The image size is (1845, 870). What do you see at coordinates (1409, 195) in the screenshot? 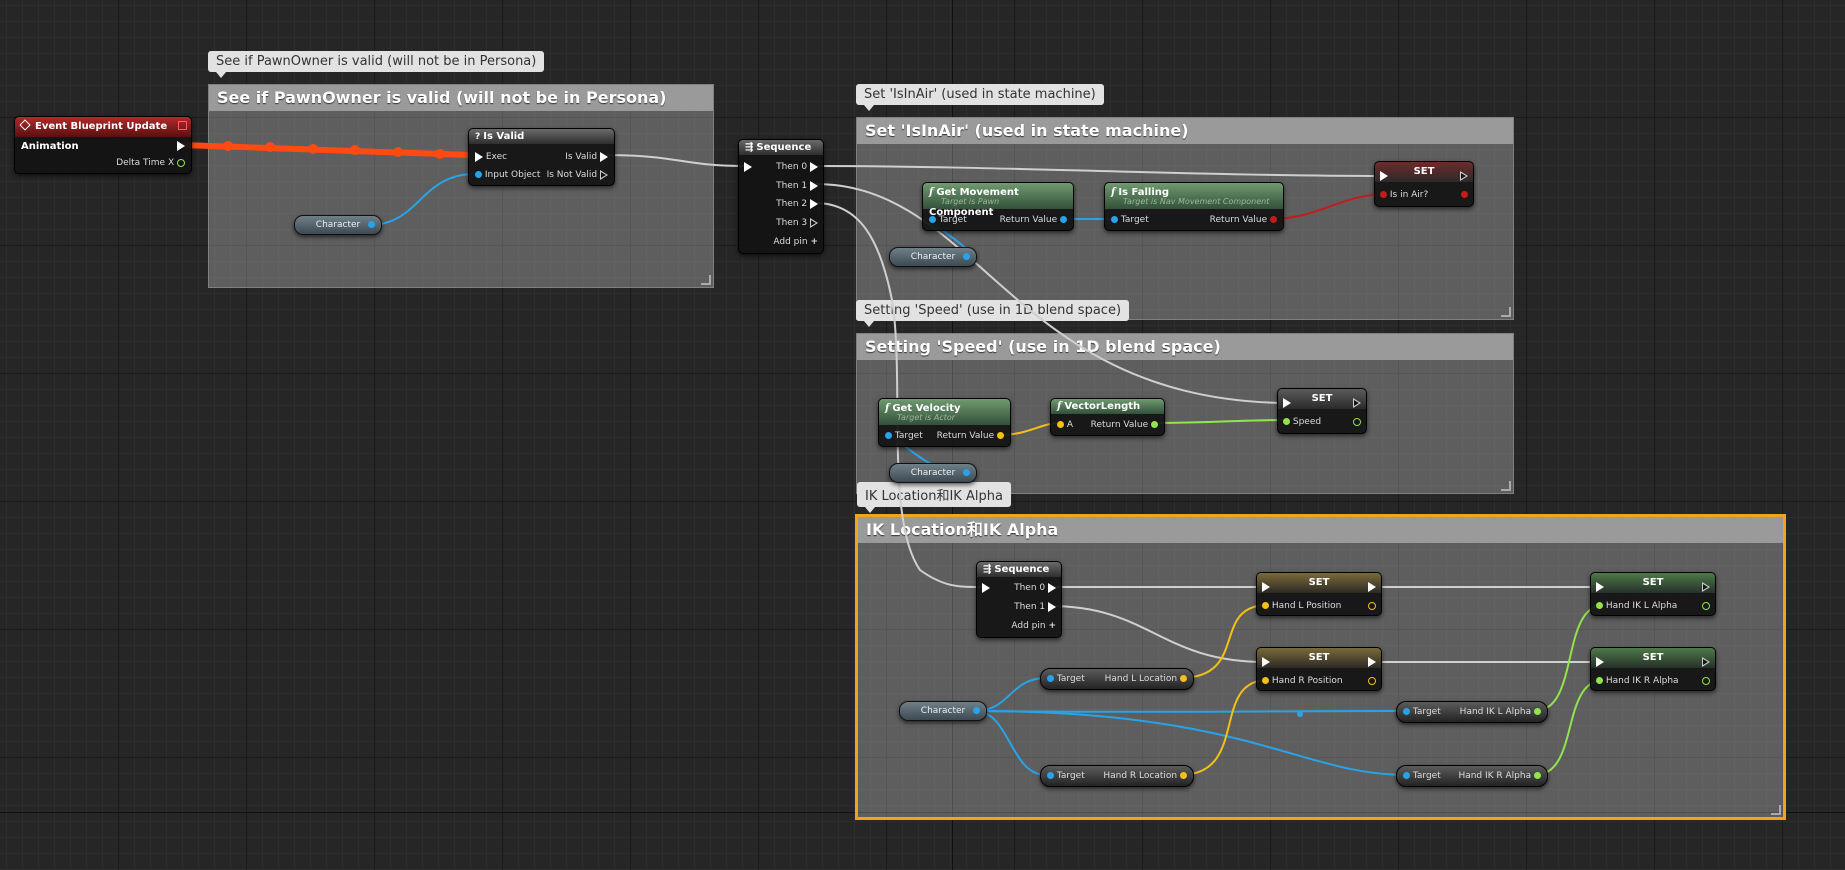
I see `pin-label: Is in Air?` at bounding box center [1409, 195].